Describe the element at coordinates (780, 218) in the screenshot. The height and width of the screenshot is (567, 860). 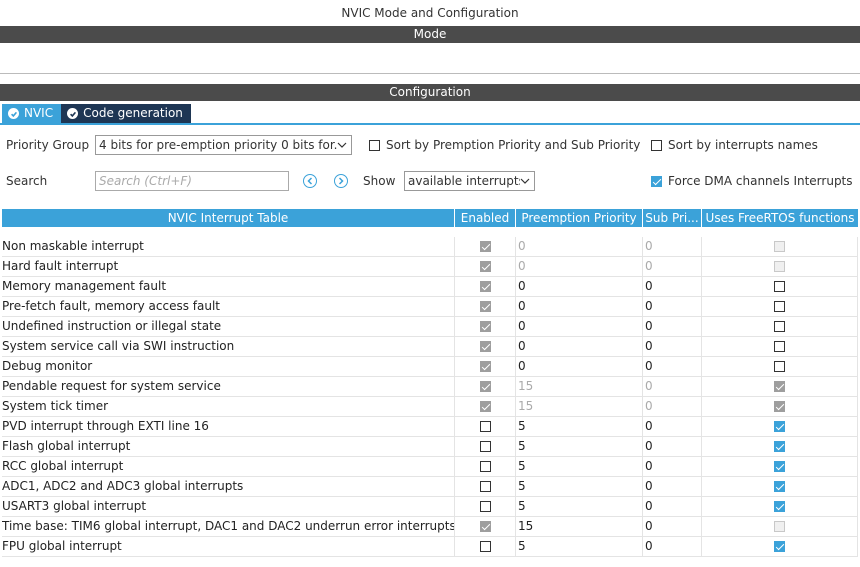
I see `column-header-freertos: Uses FreeRTOS functions` at that location.